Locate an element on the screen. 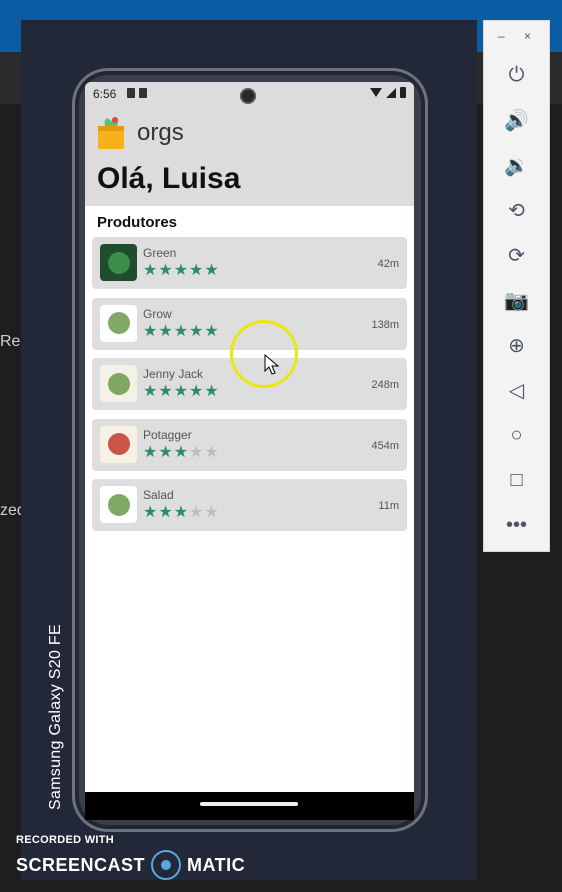 The image size is (562, 892). wifi-icon is located at coordinates (376, 92).